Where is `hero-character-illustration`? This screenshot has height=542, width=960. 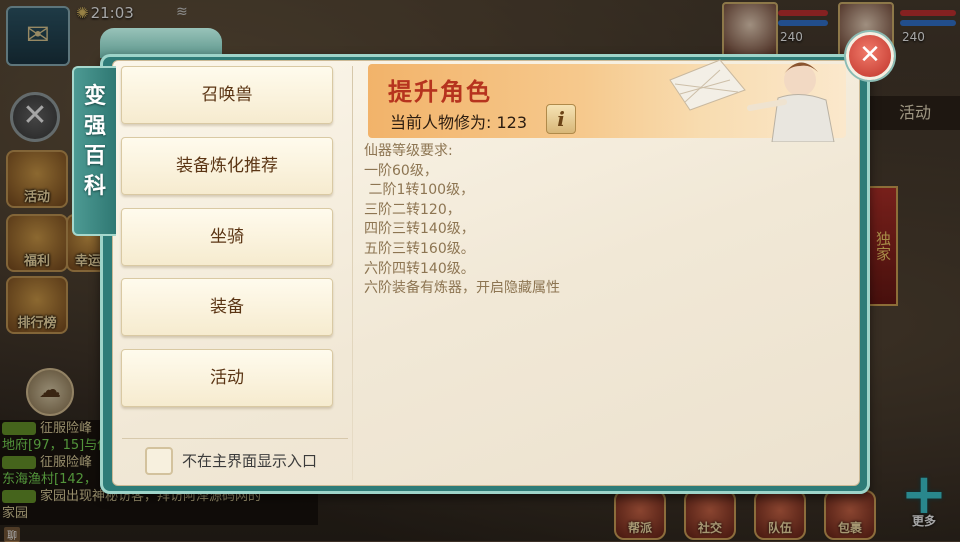
hero-character-illustration is located at coordinates (752, 100).